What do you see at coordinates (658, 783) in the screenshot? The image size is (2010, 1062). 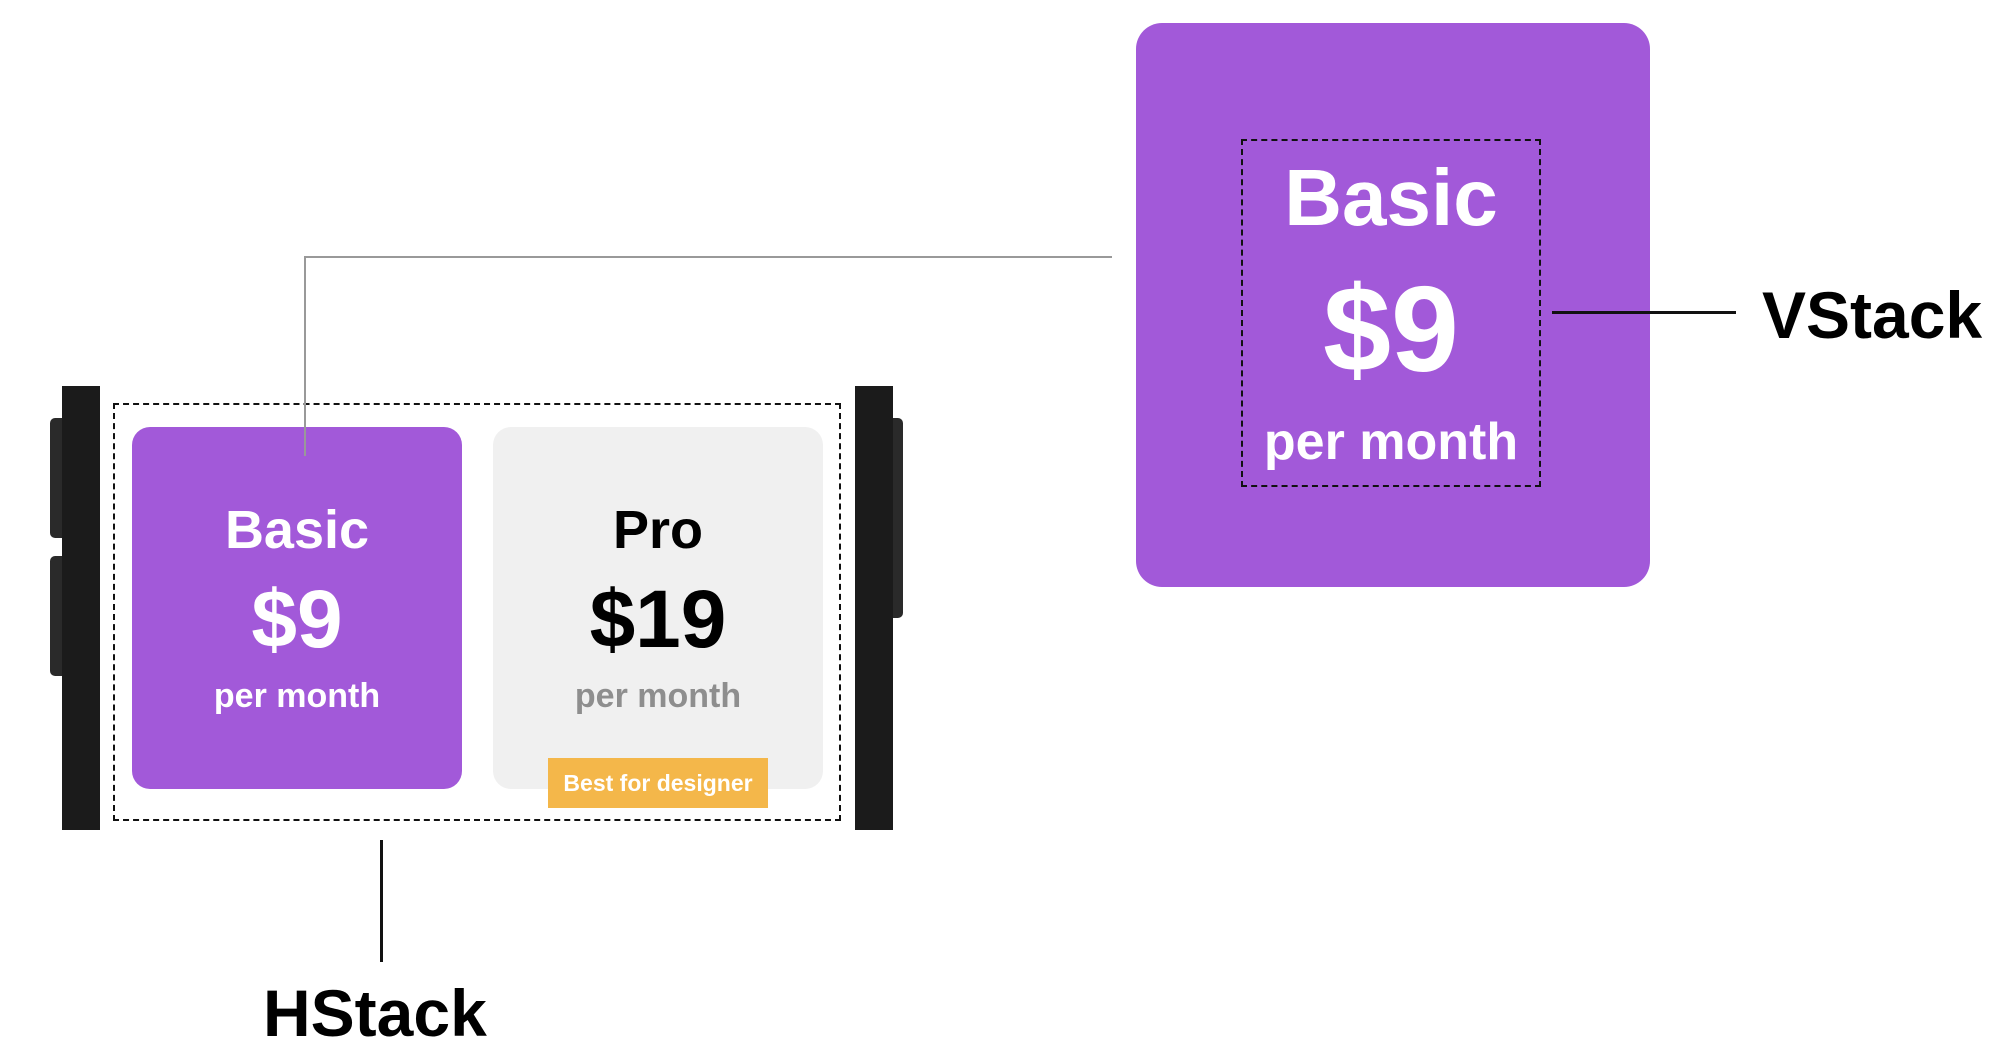 I see `best-for-designer-badge: Best for designer` at bounding box center [658, 783].